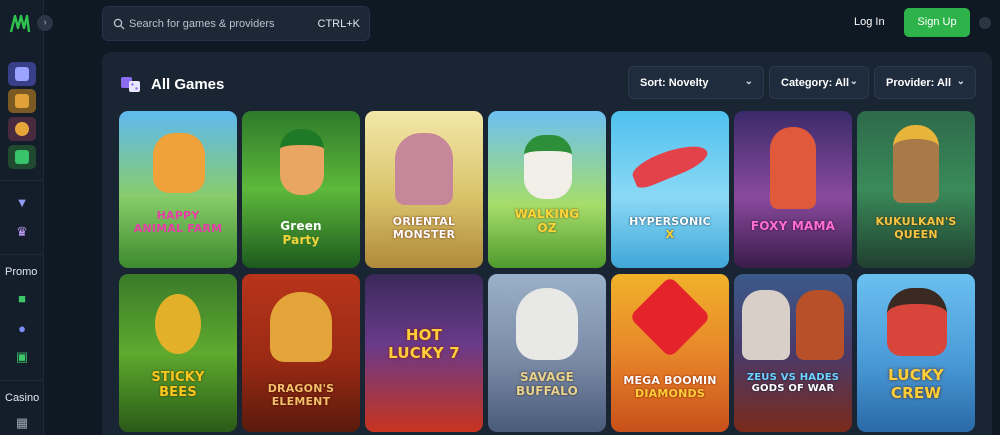  Describe the element at coordinates (178, 222) in the screenshot. I see `game-title: HAPPY ANIMAL FARM` at that location.